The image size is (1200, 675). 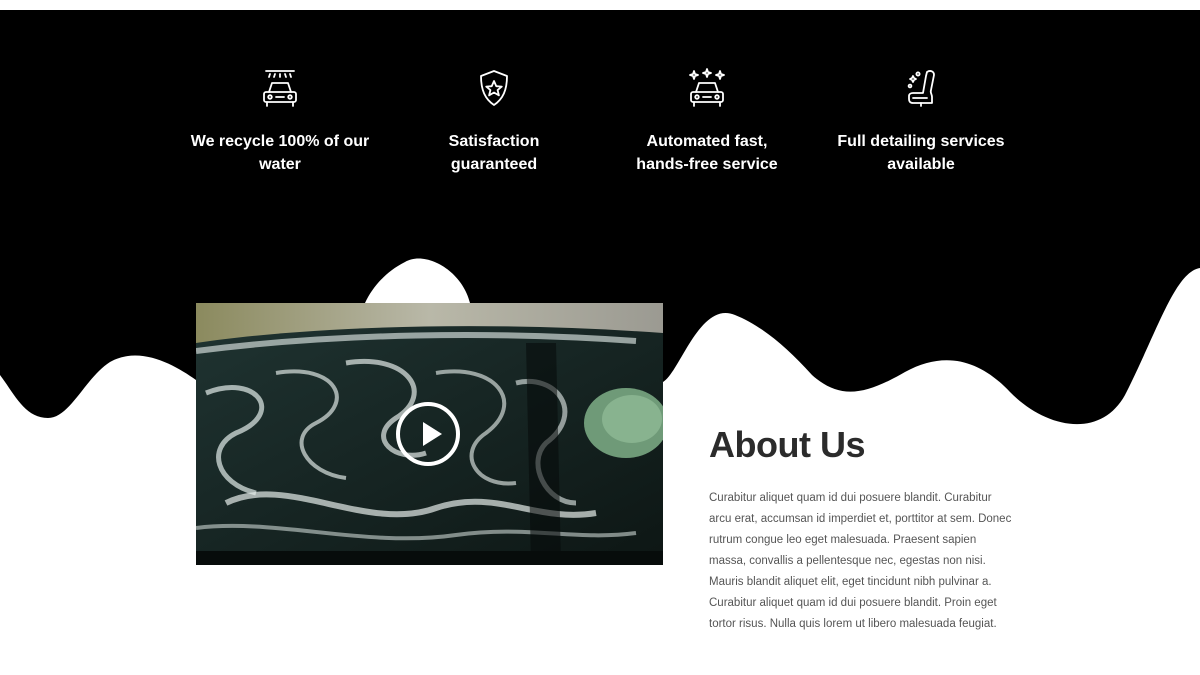 I want to click on feature-label-line2: available, so click(x=921, y=164).